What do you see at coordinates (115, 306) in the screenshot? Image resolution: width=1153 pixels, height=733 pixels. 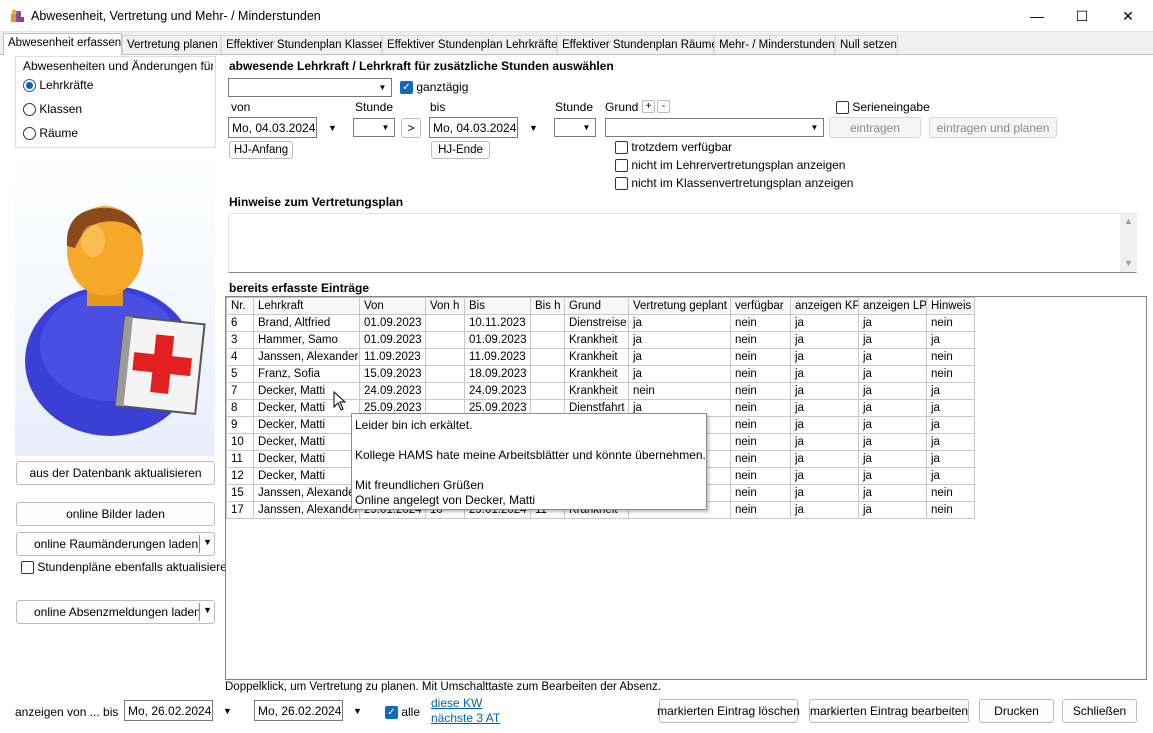 I see `teacher-illustration` at bounding box center [115, 306].